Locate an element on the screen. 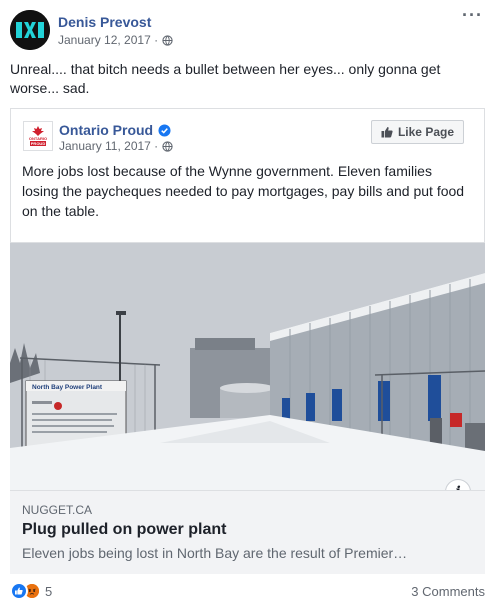 The image size is (495, 610). shared-meta: January 11, 2017 · is located at coordinates (116, 146).